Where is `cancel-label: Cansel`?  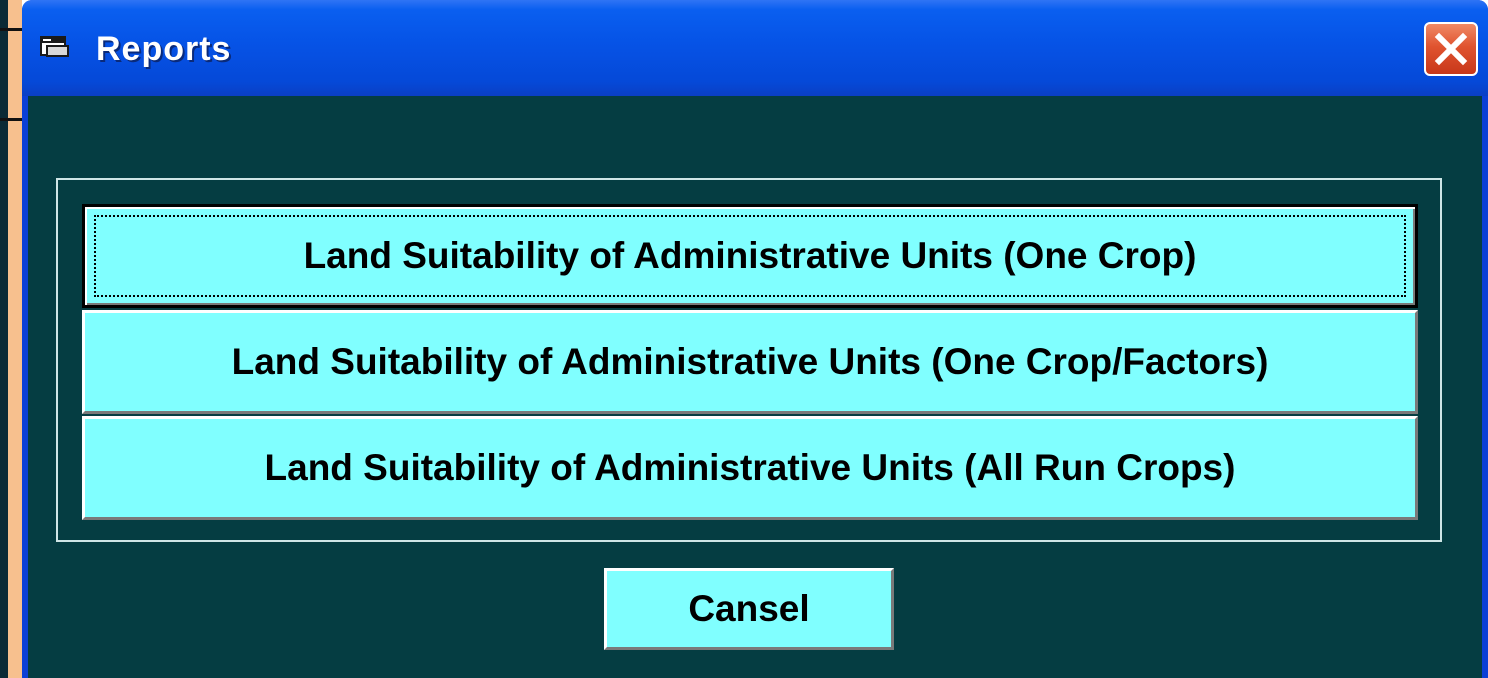
cancel-label: Cansel is located at coordinates (749, 608).